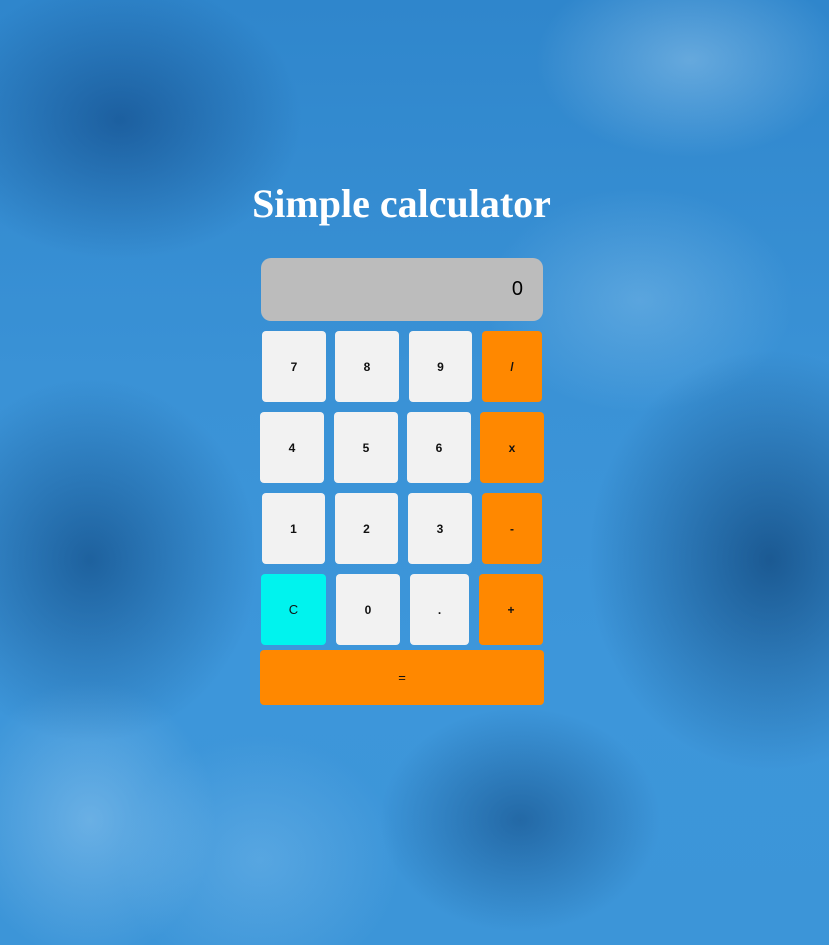  I want to click on page-title: Simple calculator, so click(401, 203).